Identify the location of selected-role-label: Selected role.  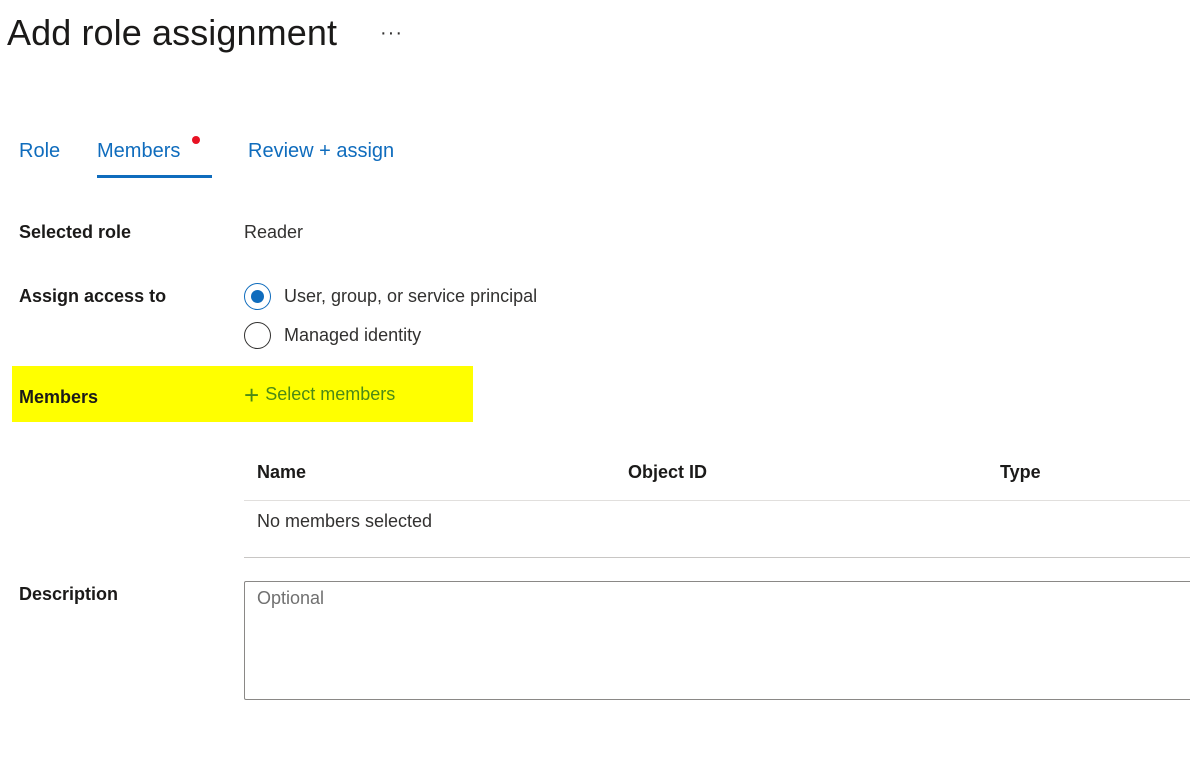
(75, 232).